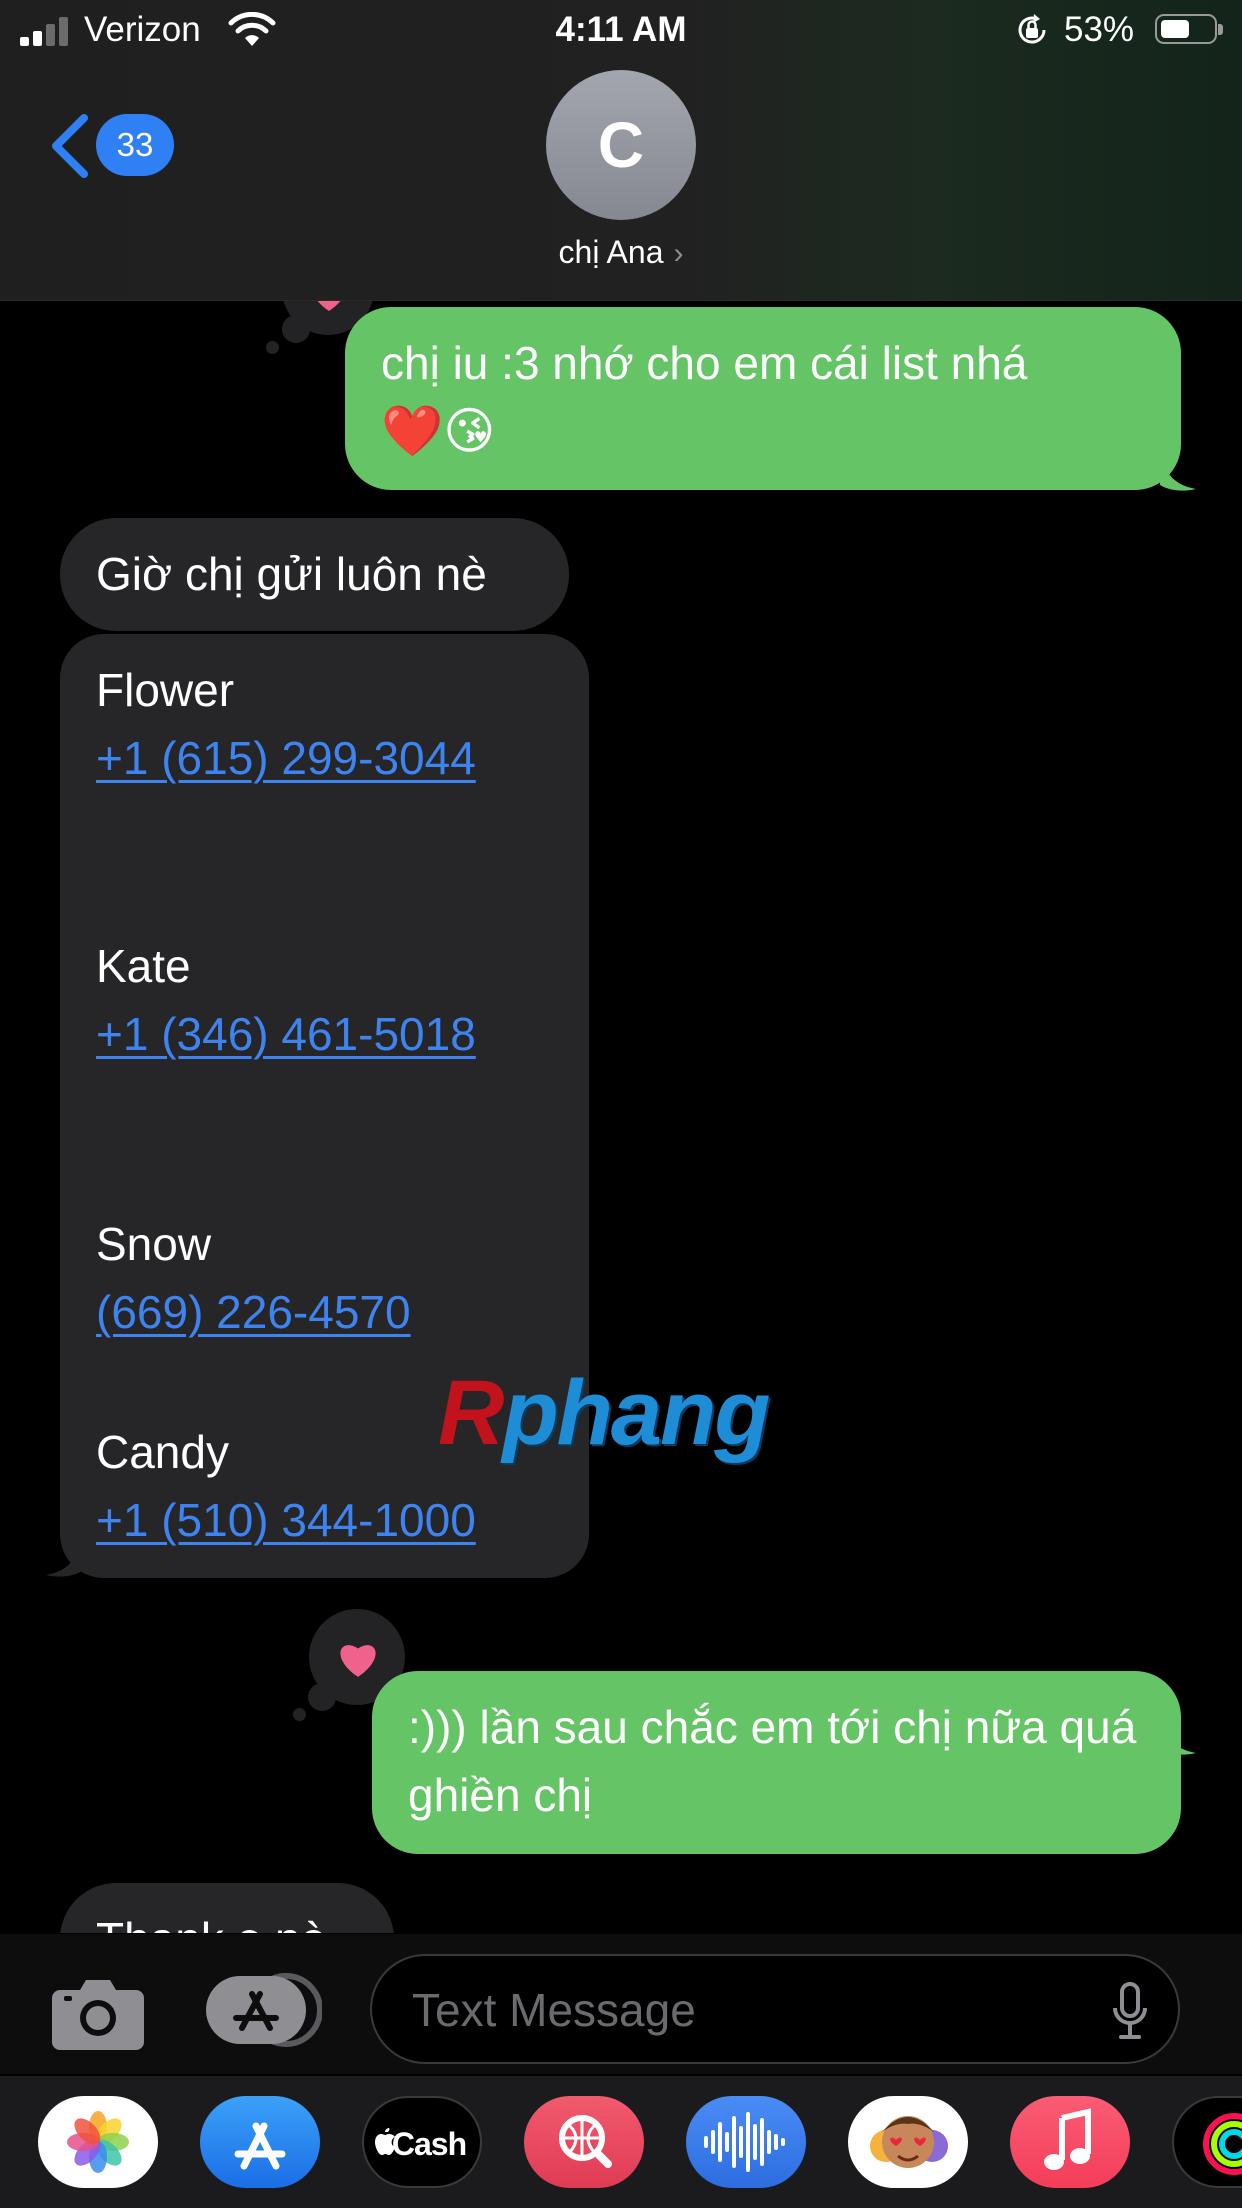  What do you see at coordinates (135, 145) in the screenshot?
I see `unread-count-badge: 33` at bounding box center [135, 145].